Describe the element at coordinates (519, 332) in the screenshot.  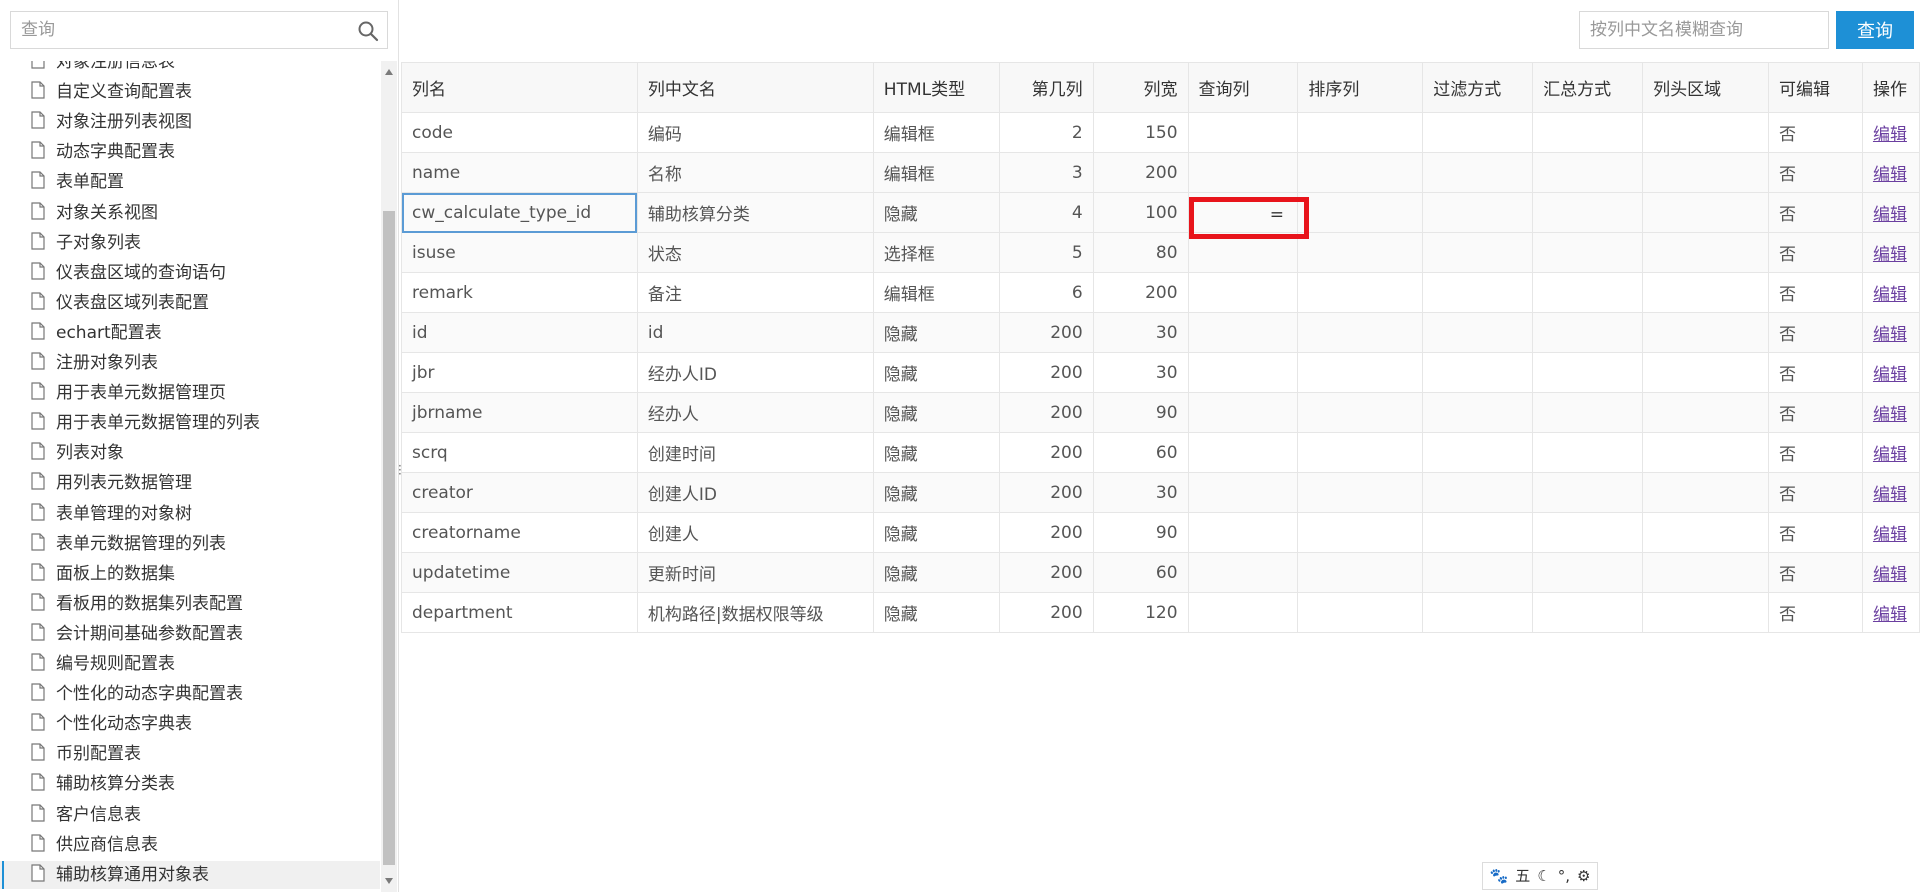
I see `cell-column-name: id` at that location.